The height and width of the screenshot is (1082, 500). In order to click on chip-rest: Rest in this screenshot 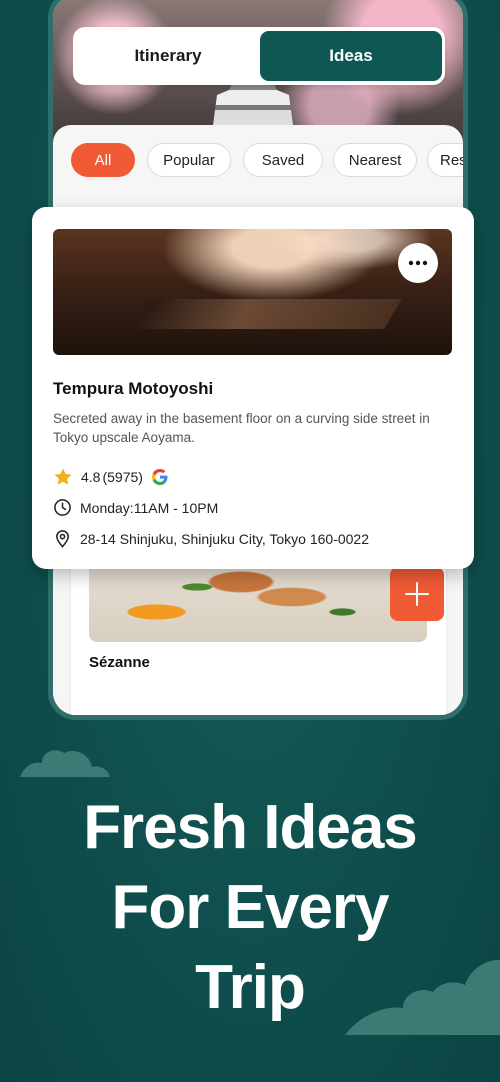, I will do `click(445, 160)`.